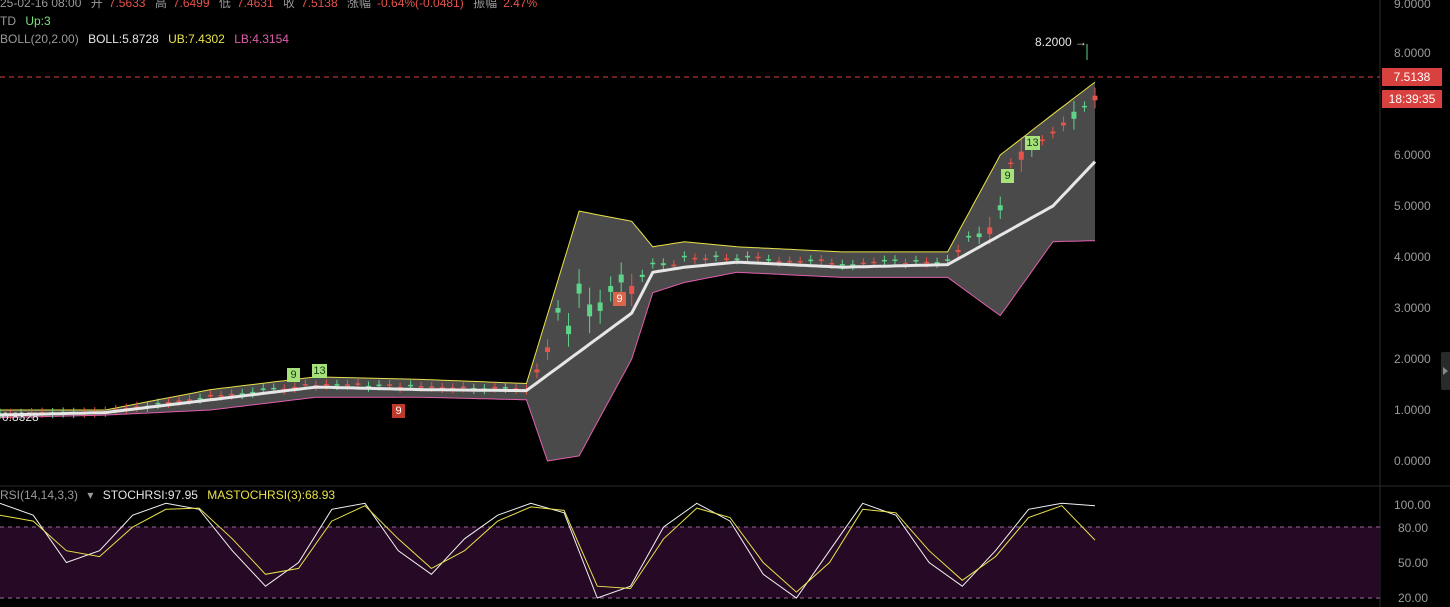  I want to click on boll-lb-value: LB:4.3154, so click(261, 39).